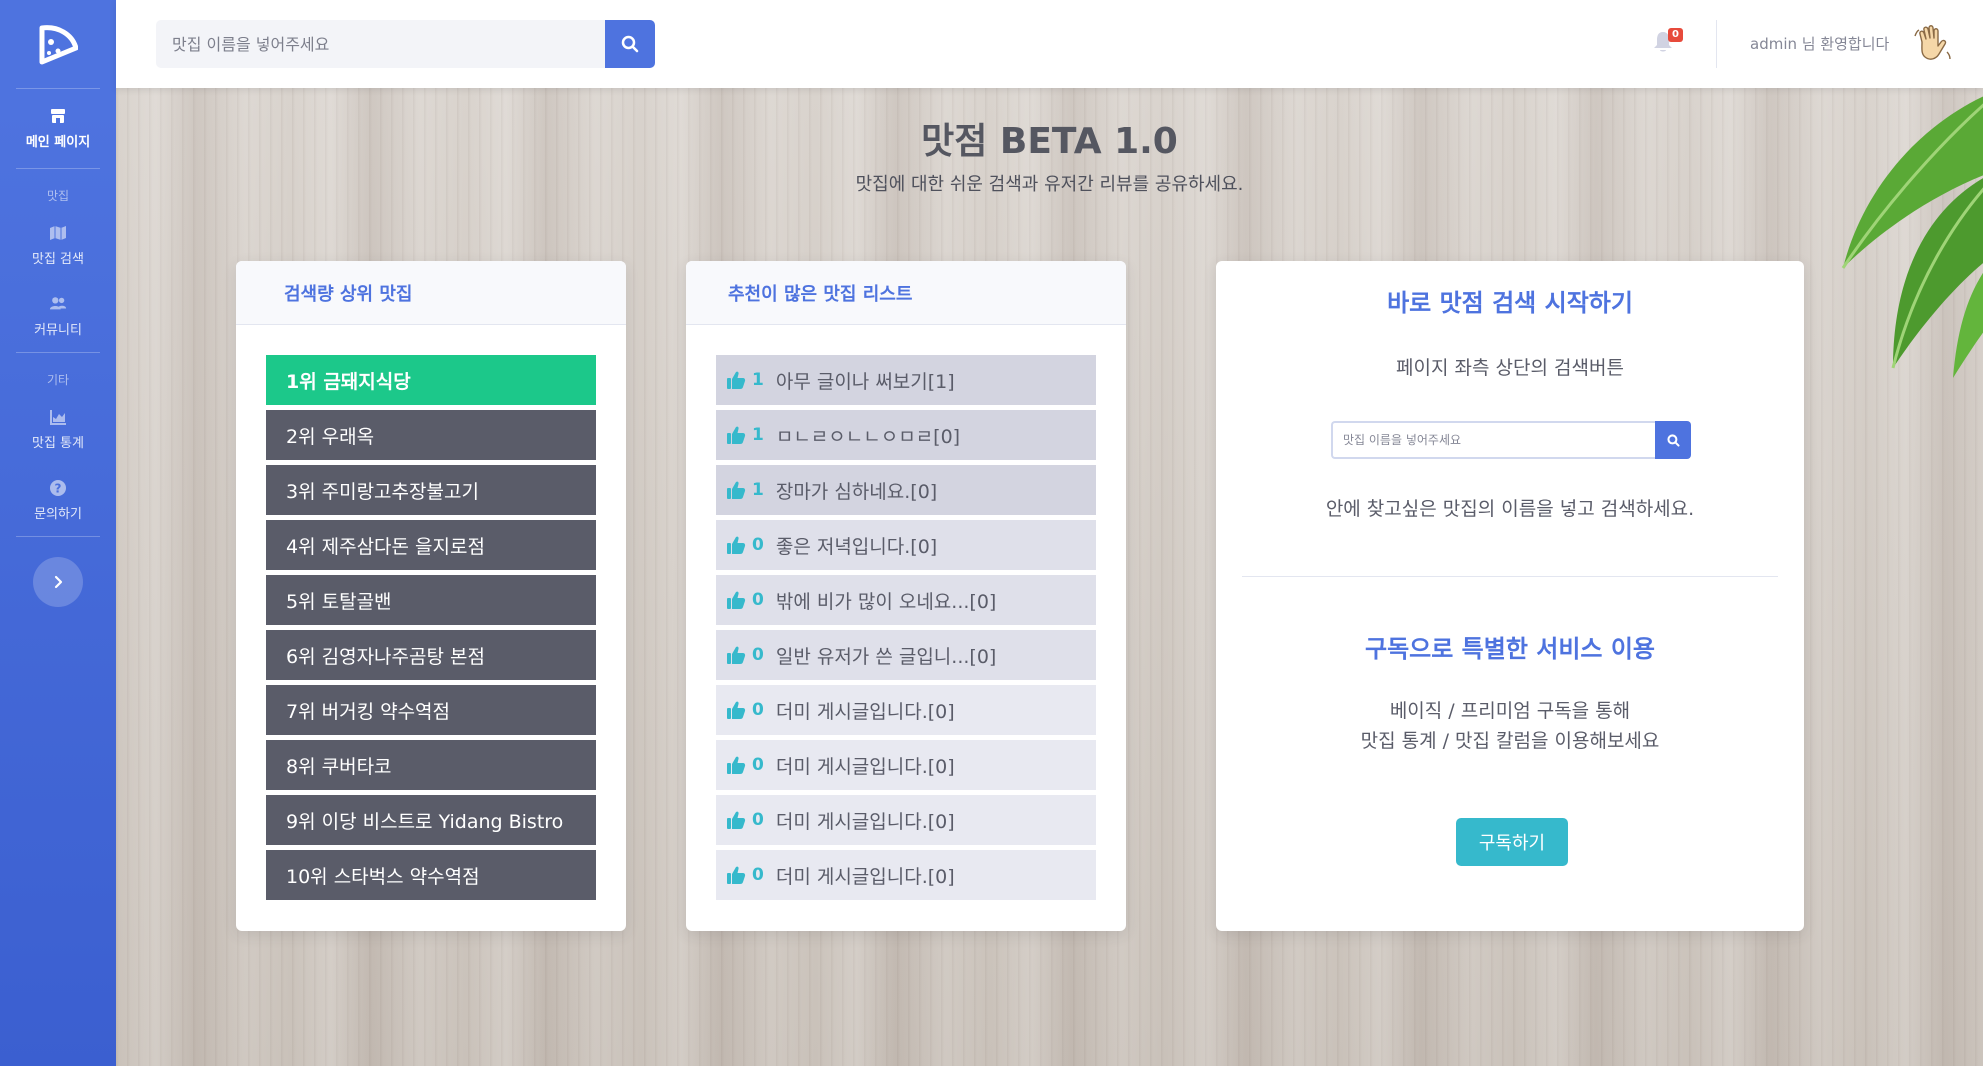 The image size is (1983, 1066). I want to click on sidebar-item-inquiry: ? 문의하기, so click(58, 500).